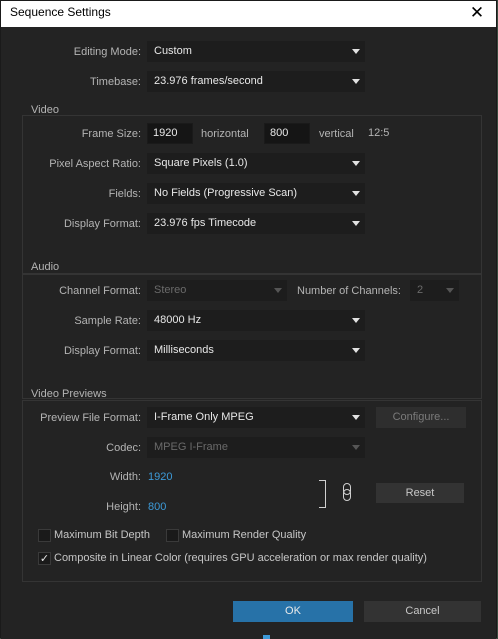 Image resolution: width=498 pixels, height=639 pixels. I want to click on editing-mode-dropdown: Custom, so click(256, 51).